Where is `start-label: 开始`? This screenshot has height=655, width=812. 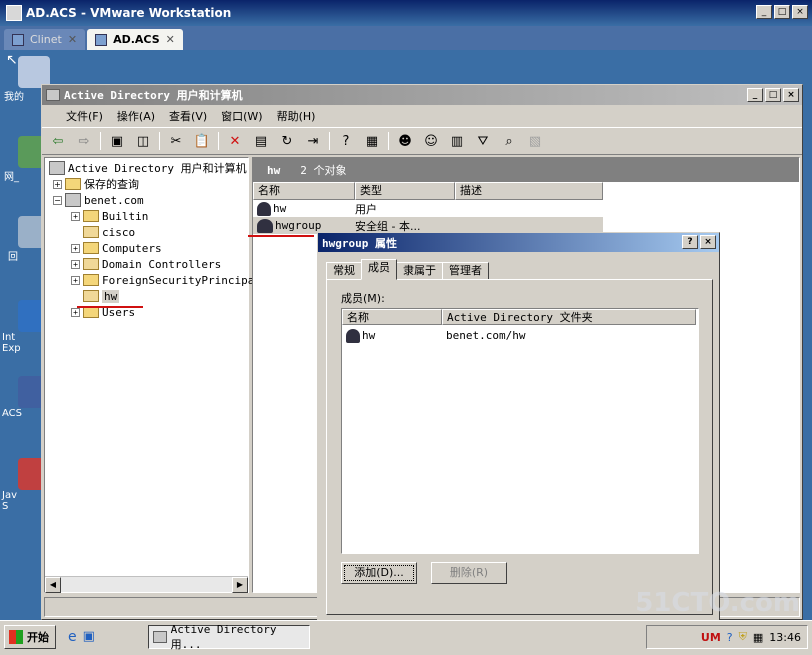 start-label: 开始 is located at coordinates (38, 637).